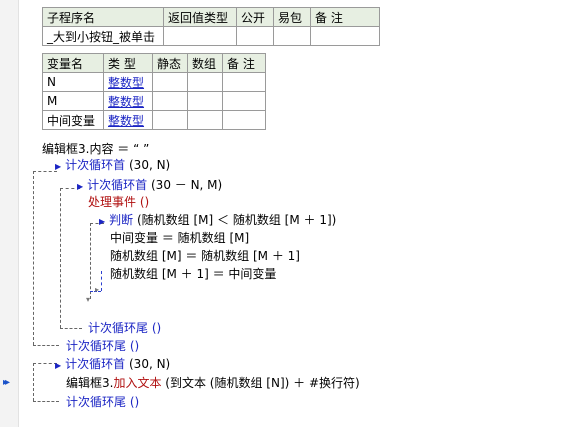 The width and height of the screenshot is (578, 427). Describe the element at coordinates (205, 256) in the screenshot. I see `code-line-swap-2: 随机数组 [M] ＝ 随机数组 [M ＋ 1]` at that location.